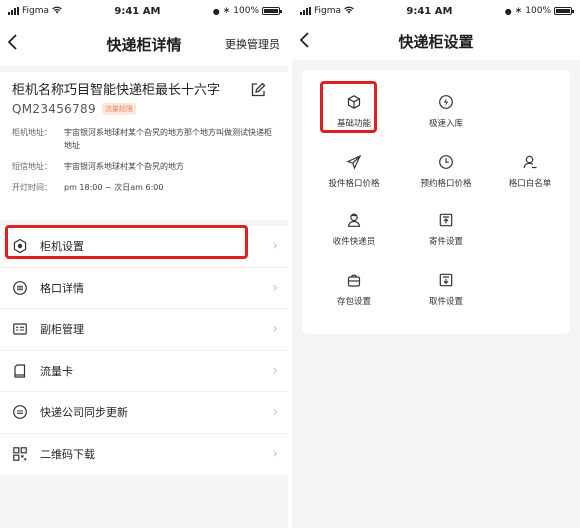 The width and height of the screenshot is (580, 528). Describe the element at coordinates (144, 371) in the screenshot. I see `menu-item-sim-card: 流量卡 ›` at that location.